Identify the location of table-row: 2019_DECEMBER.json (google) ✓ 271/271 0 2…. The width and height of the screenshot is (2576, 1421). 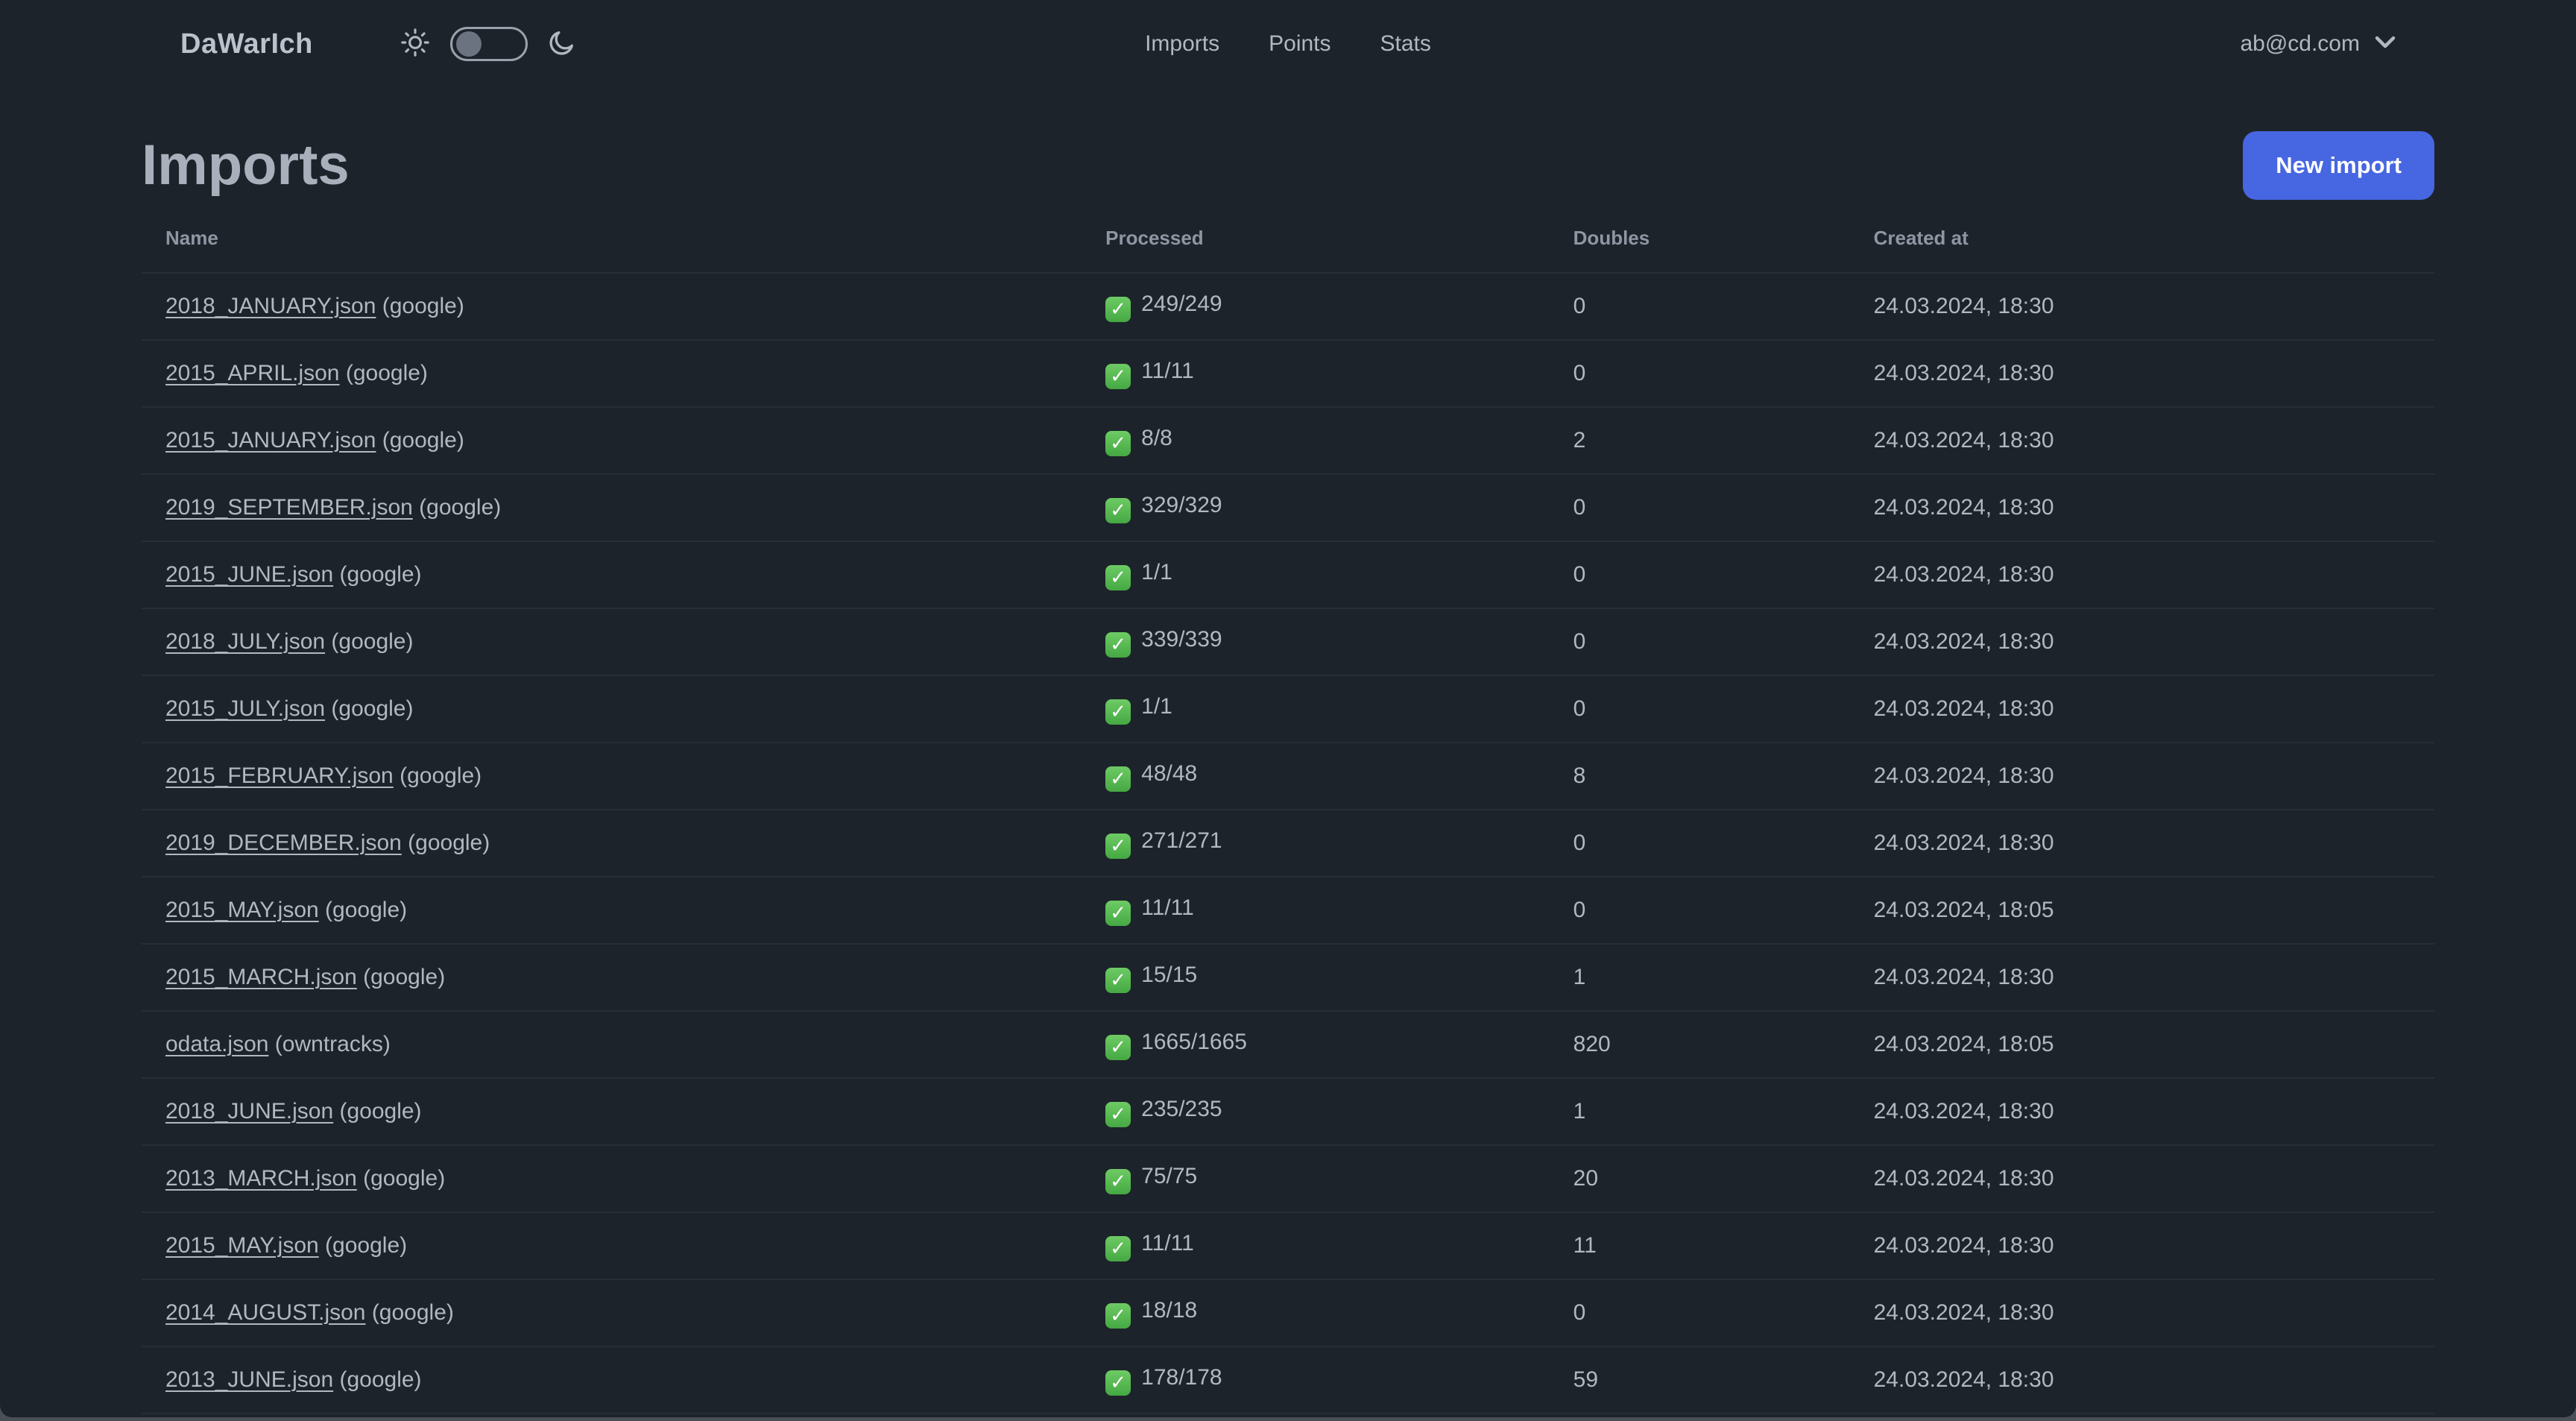
(1288, 843).